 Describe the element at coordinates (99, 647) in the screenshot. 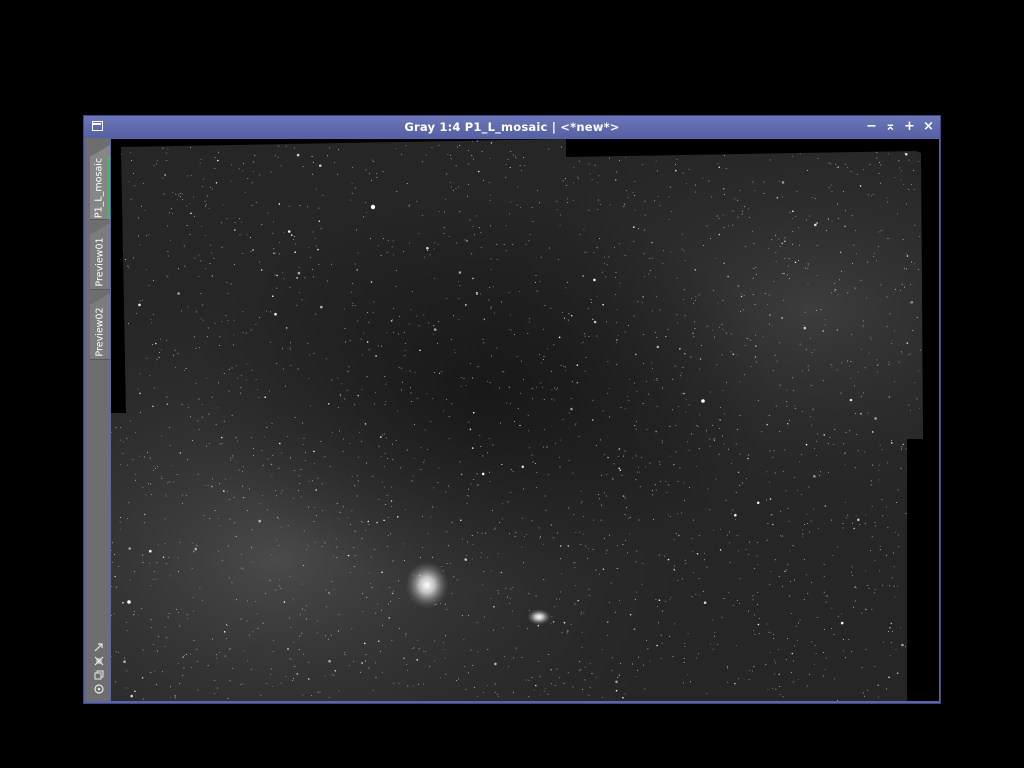

I see `zoom-to-fit-icon` at that location.